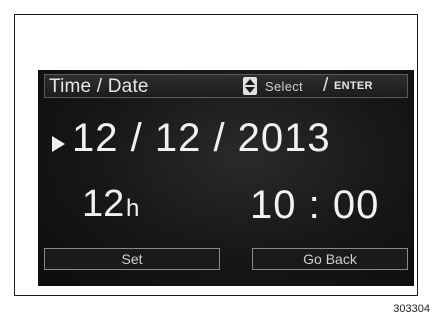 The image size is (432, 334). I want to click on screen-title: Time / Date, so click(99, 86).